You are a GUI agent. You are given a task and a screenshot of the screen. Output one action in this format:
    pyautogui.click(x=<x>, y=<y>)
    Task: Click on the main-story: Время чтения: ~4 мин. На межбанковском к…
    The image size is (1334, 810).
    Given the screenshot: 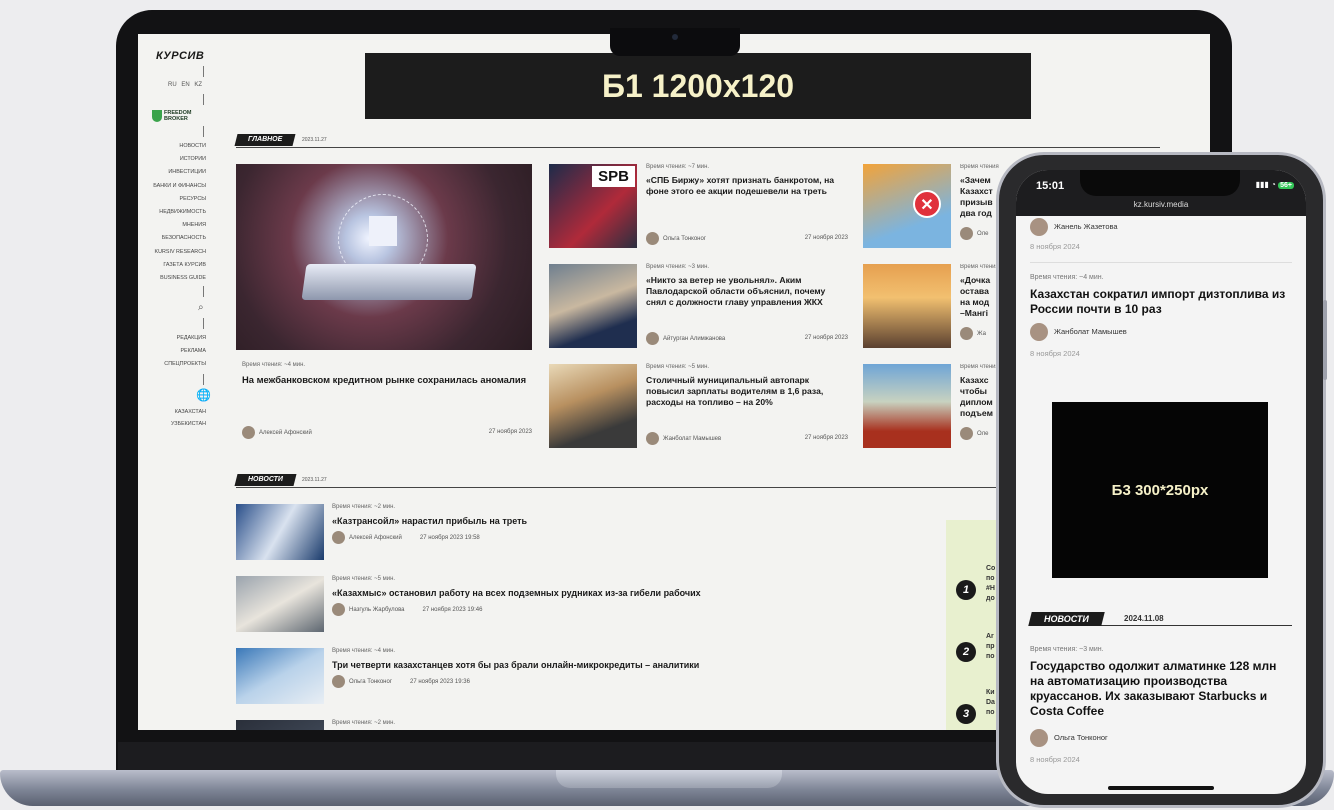 What is the action you would take?
    pyautogui.click(x=387, y=374)
    